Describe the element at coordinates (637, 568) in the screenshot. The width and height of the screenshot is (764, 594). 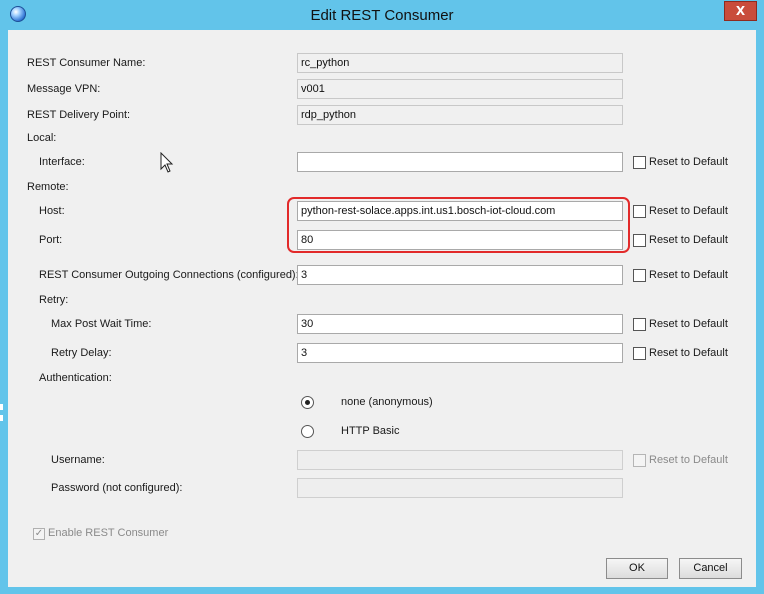
I see `ok-button: OK` at that location.